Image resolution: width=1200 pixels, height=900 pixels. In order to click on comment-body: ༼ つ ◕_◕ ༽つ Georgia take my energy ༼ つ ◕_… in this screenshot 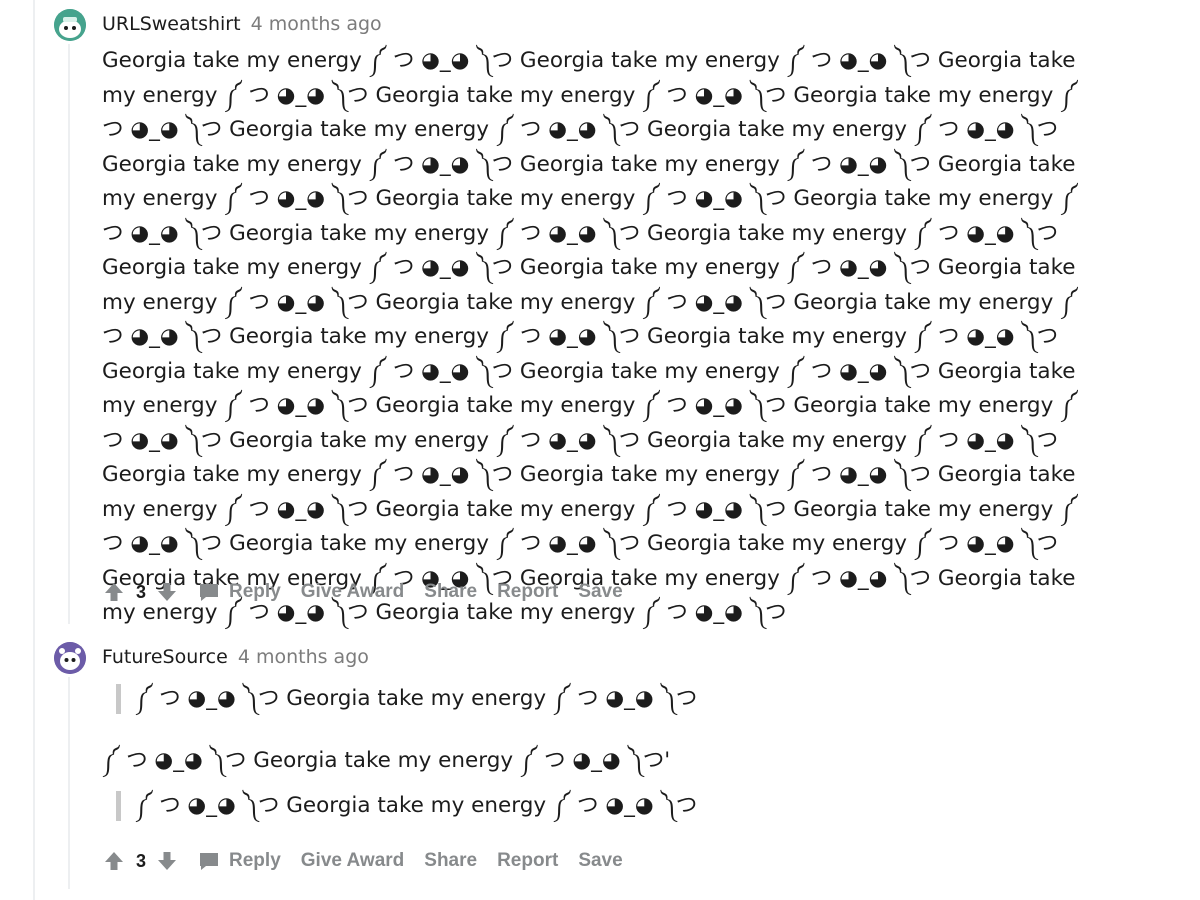, I will do `click(386, 760)`.